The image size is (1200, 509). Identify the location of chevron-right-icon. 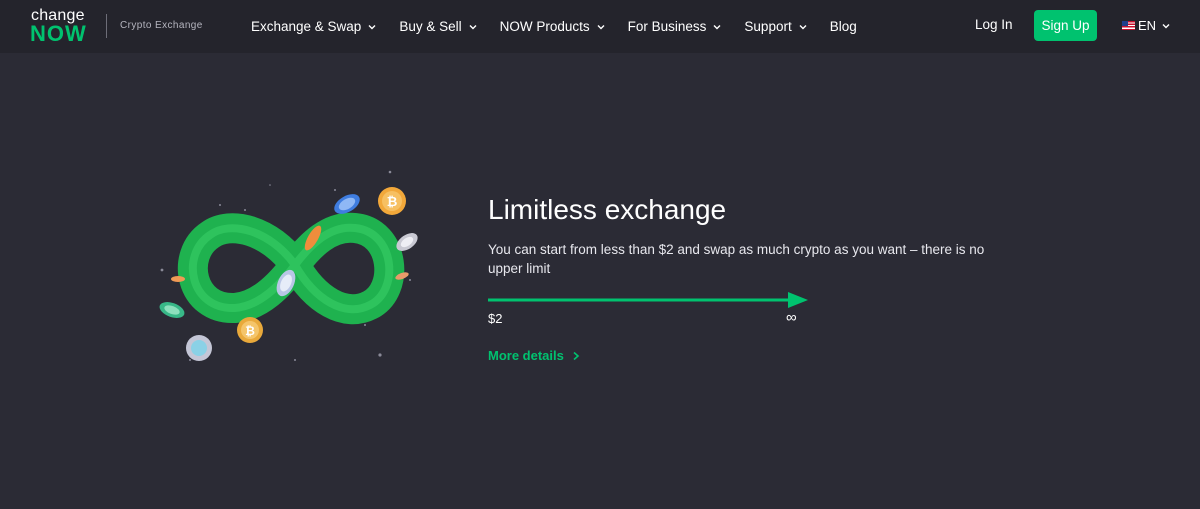
(576, 355).